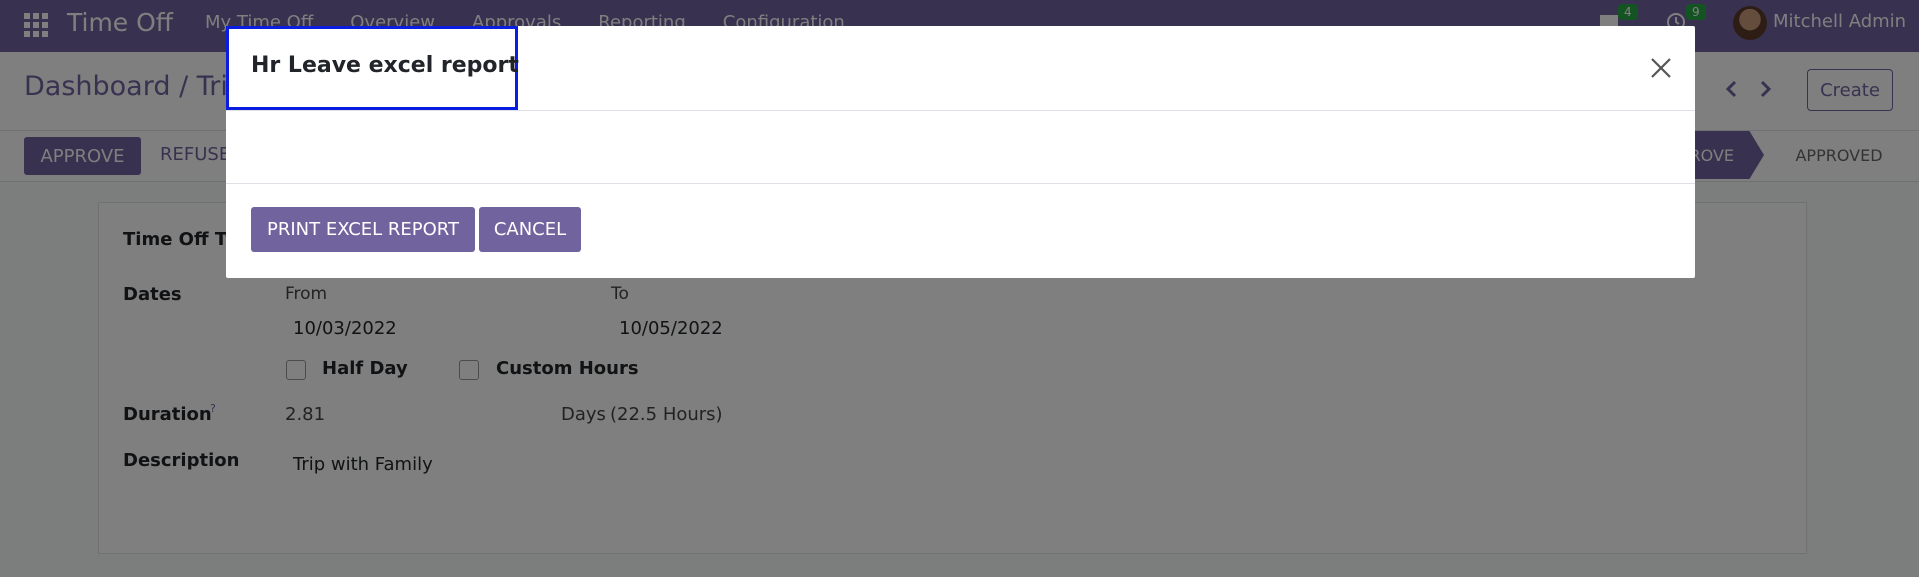 The image size is (1919, 577). What do you see at coordinates (1661, 68) in the screenshot?
I see `close-icon` at bounding box center [1661, 68].